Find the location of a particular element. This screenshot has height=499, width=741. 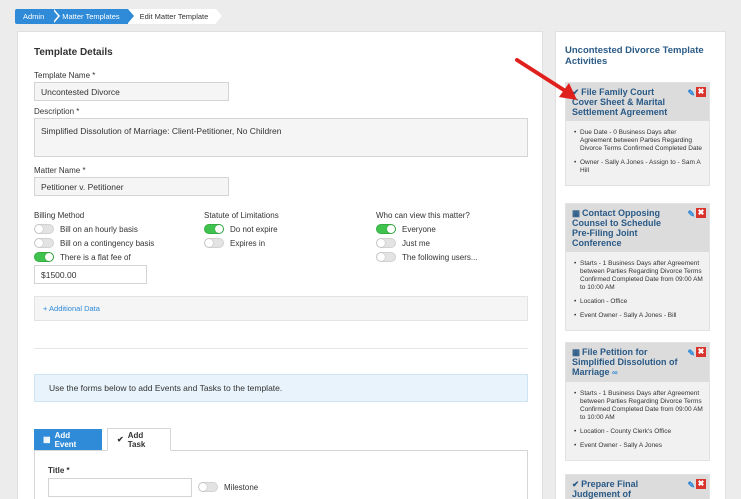

statute-expires-in-label: Expires in is located at coordinates (248, 243).